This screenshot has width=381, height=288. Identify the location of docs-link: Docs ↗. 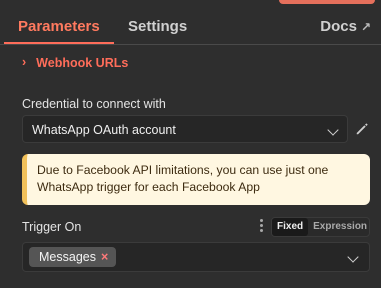
(345, 26).